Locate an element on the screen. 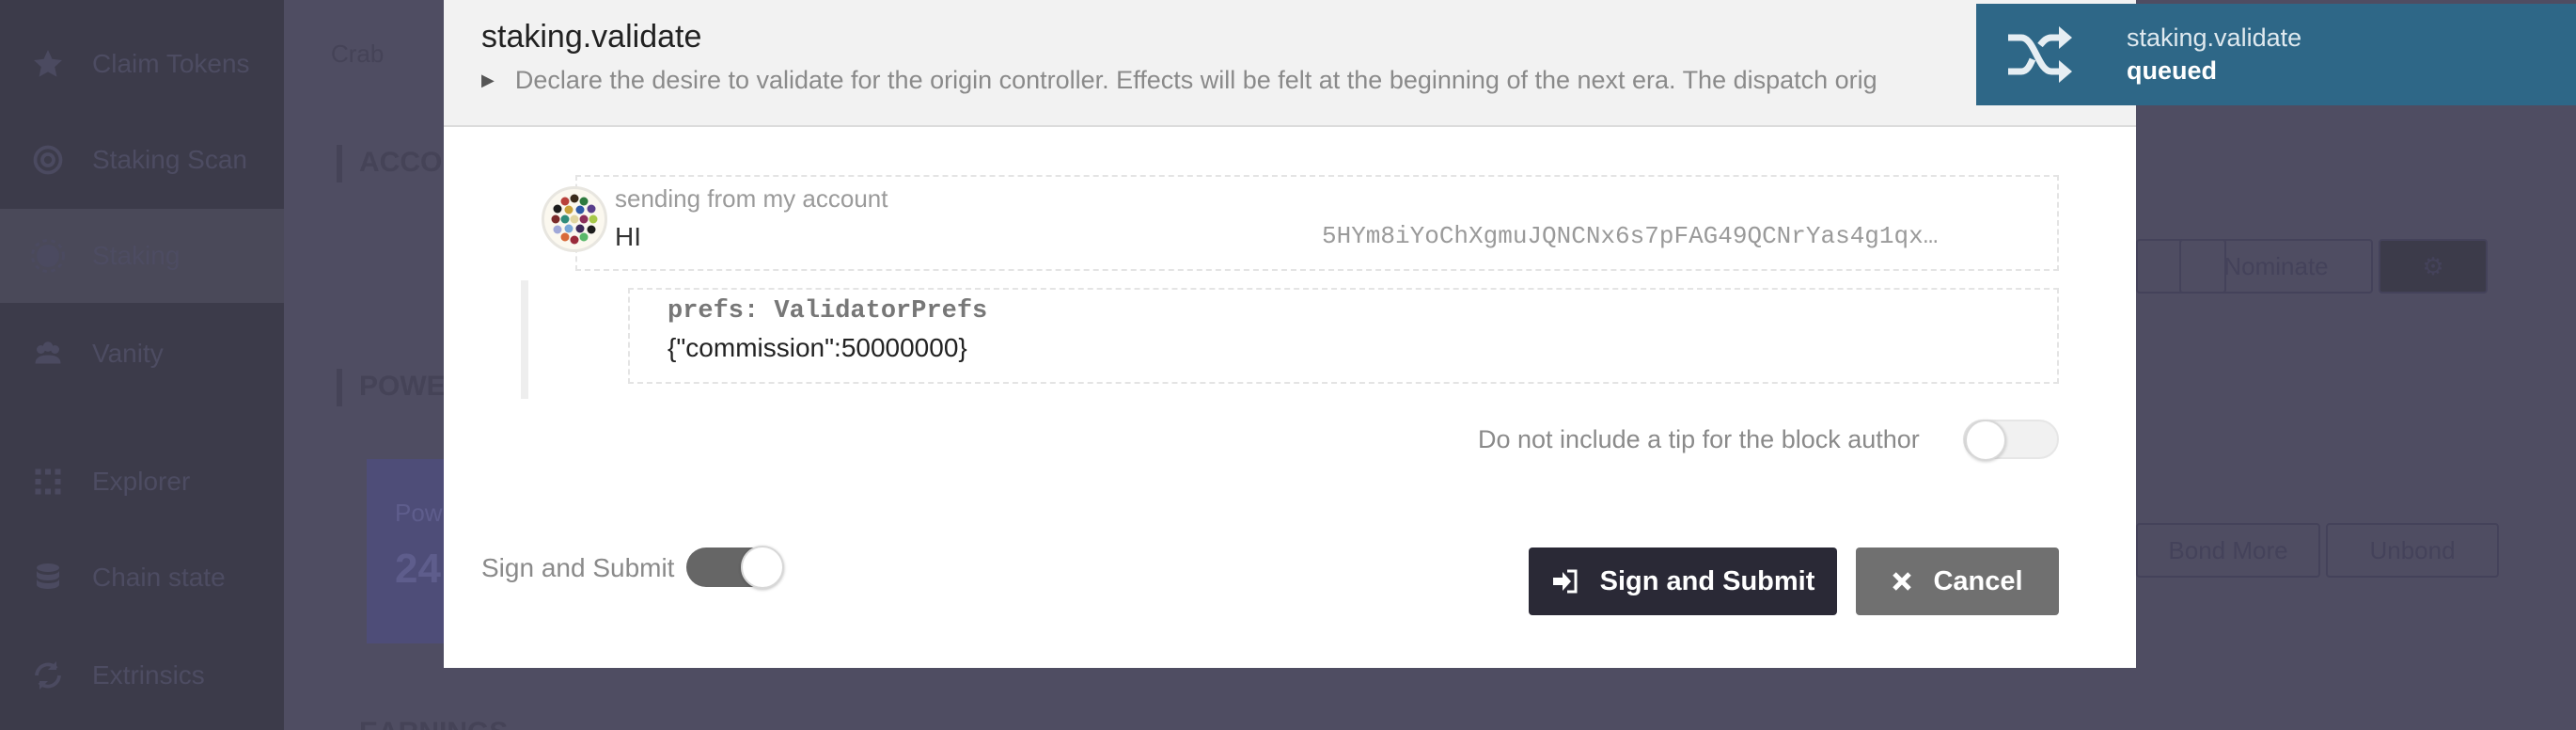  power-card-label: Pow is located at coordinates (419, 513).